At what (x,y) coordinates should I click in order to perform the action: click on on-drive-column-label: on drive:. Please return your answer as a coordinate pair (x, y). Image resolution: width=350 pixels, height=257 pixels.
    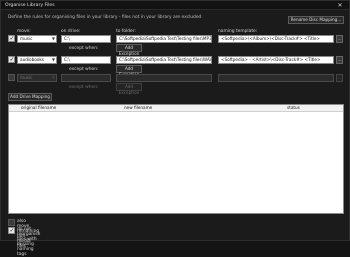
    Looking at the image, I should click on (71, 31).